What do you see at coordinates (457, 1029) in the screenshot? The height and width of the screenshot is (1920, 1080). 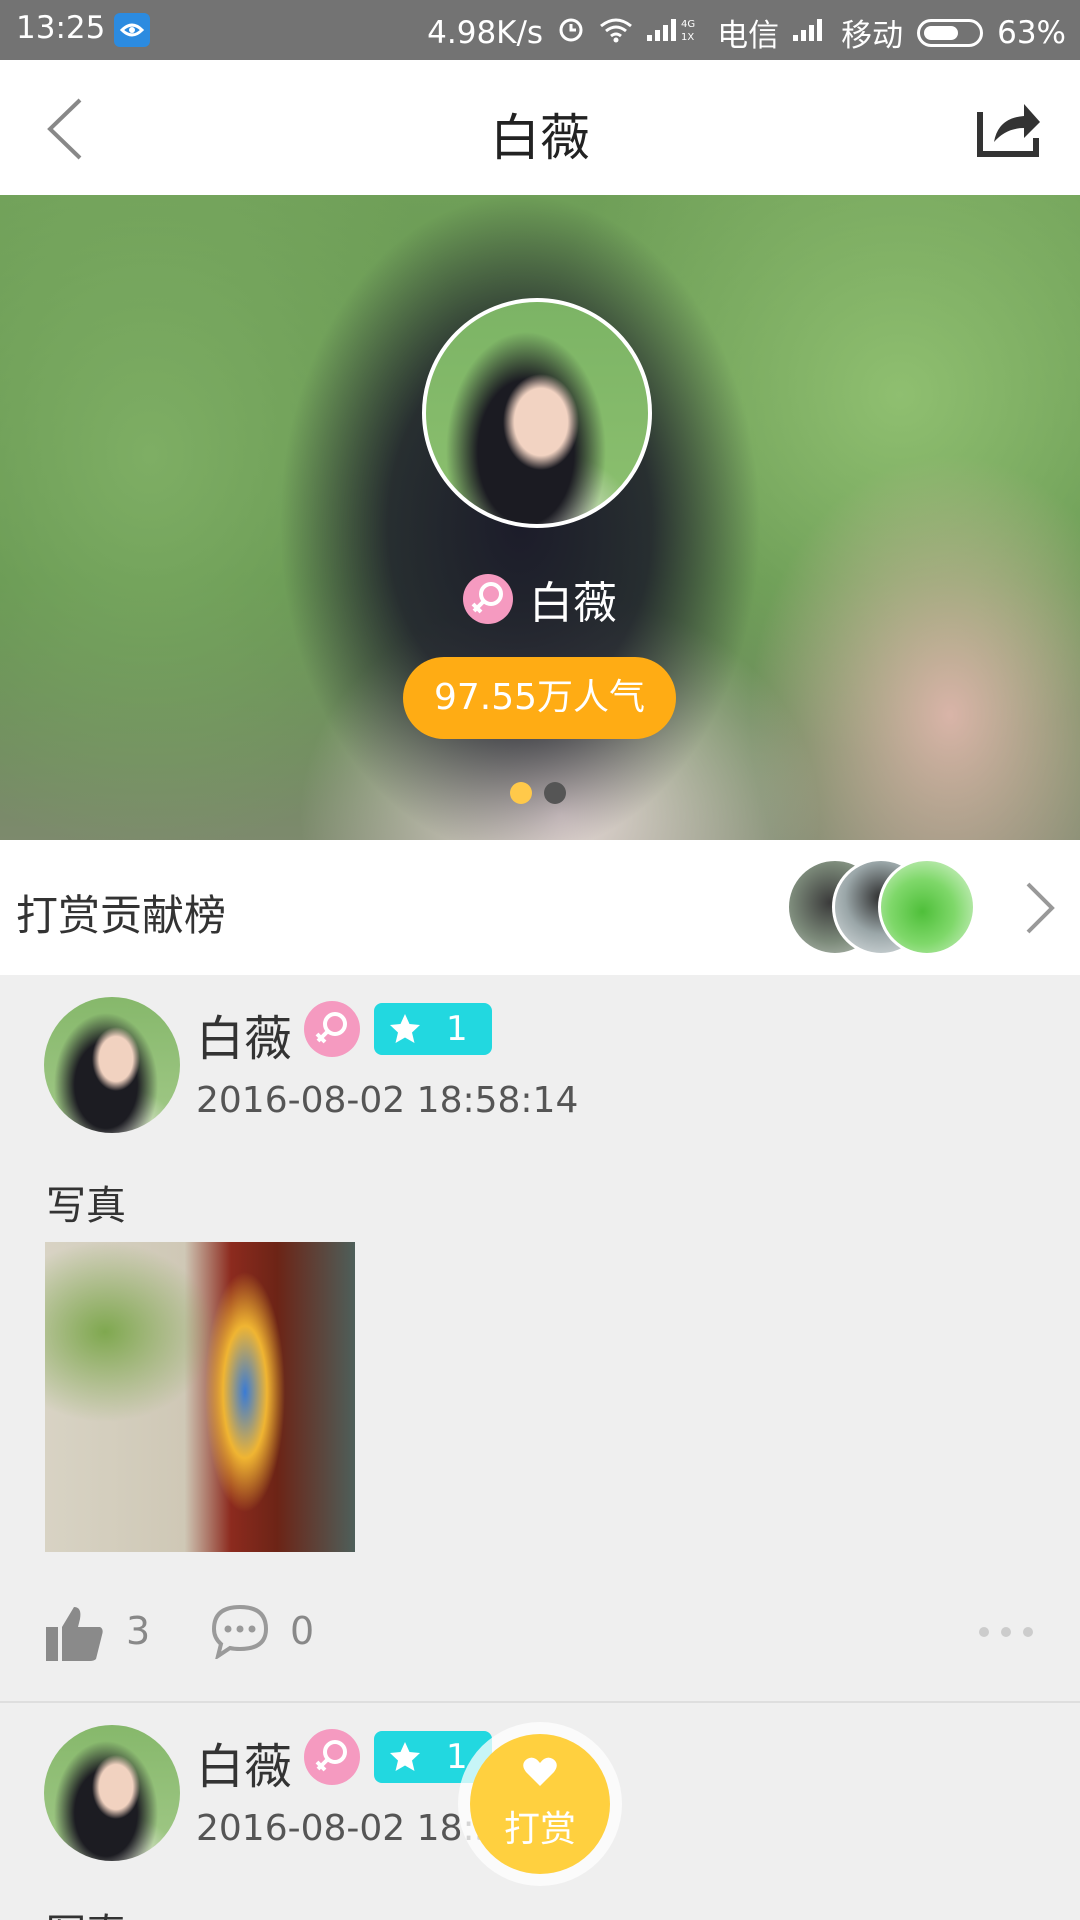 I see `level-number: 1` at bounding box center [457, 1029].